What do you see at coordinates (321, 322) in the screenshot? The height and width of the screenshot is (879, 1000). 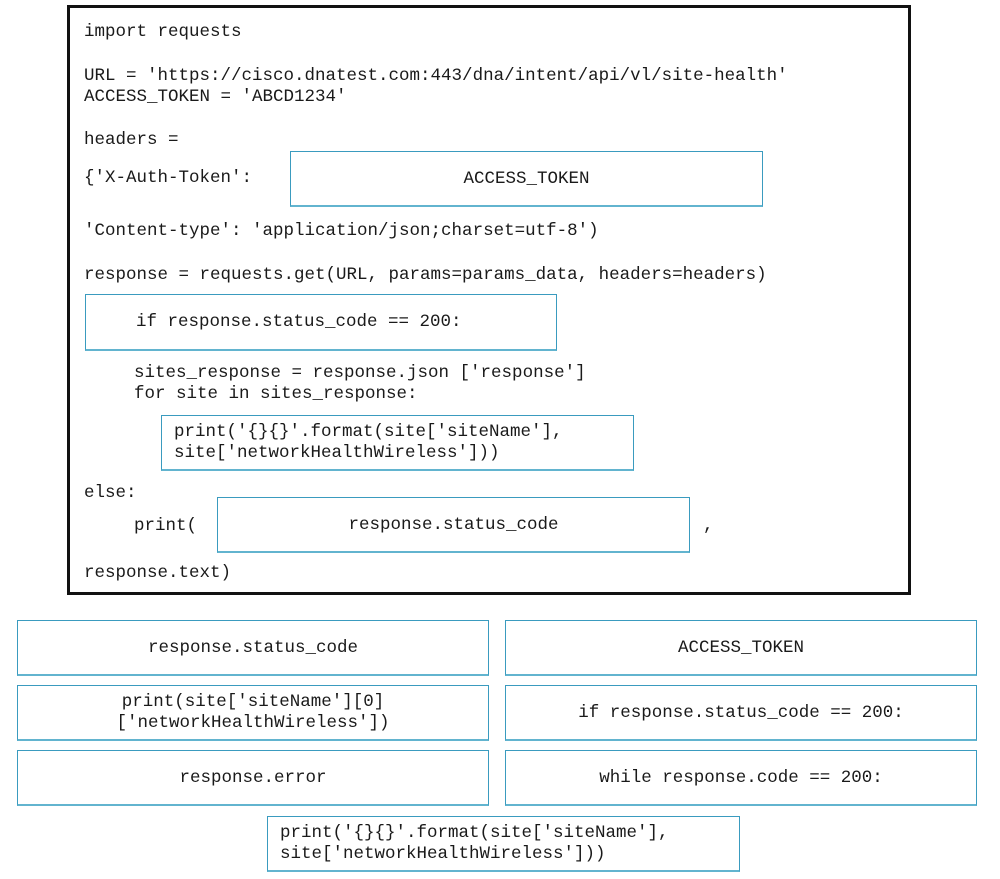 I see `drop-slot-condition: if response.status_code == 200:` at bounding box center [321, 322].